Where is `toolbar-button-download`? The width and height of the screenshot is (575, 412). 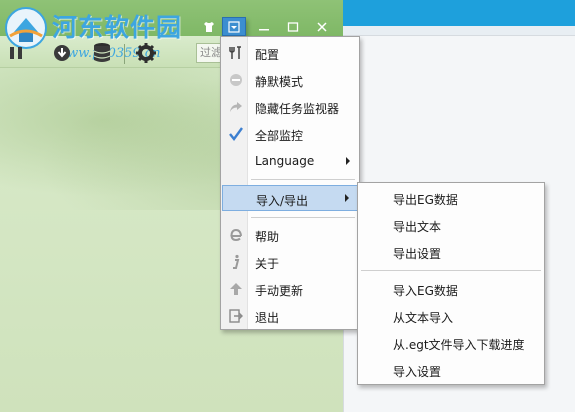
toolbar-button-download is located at coordinates (62, 53).